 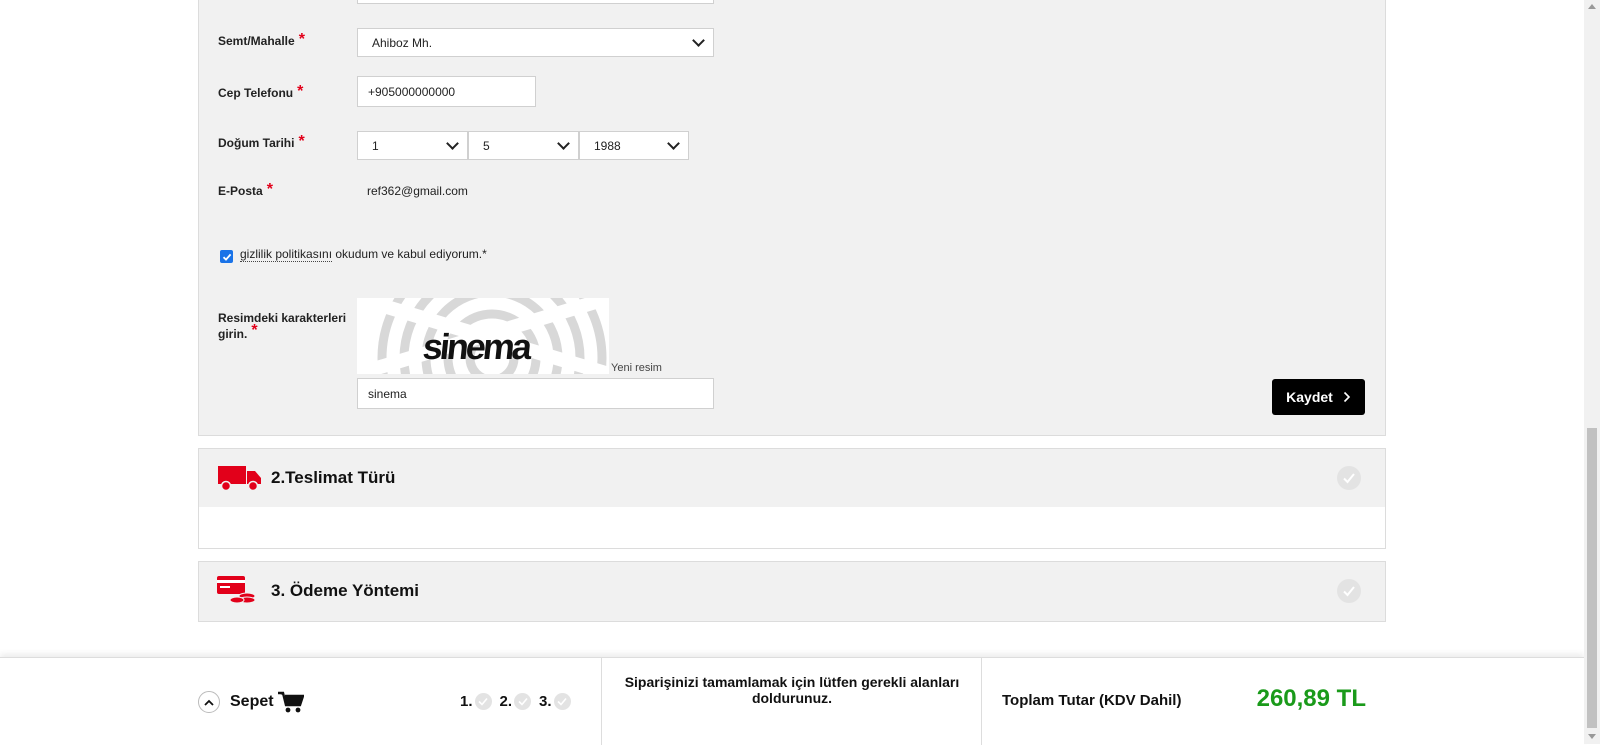 What do you see at coordinates (1592, 578) in the screenshot?
I see `scrollbar-thumb` at bounding box center [1592, 578].